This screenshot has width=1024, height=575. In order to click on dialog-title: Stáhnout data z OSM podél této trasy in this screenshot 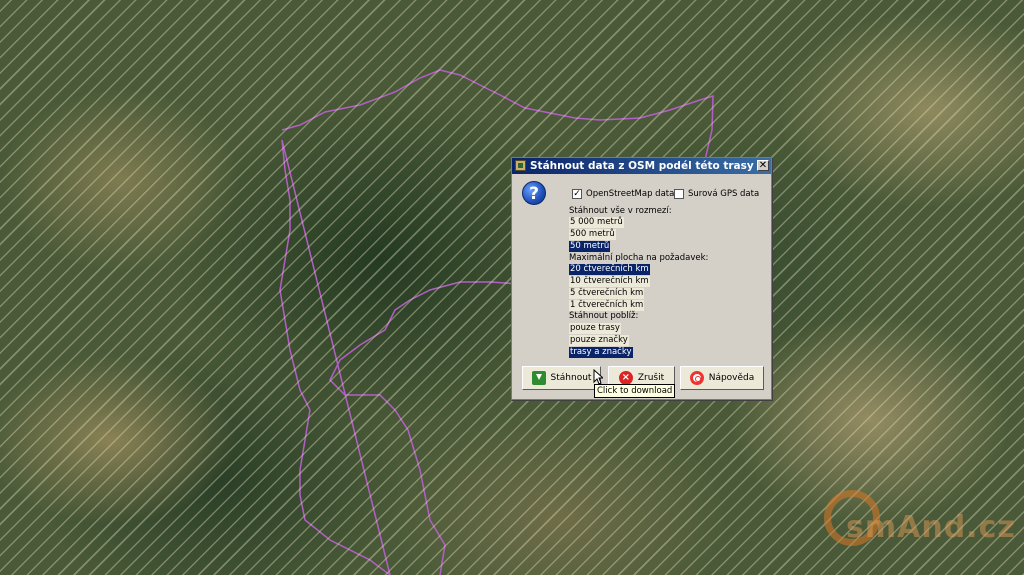, I will do `click(642, 166)`.